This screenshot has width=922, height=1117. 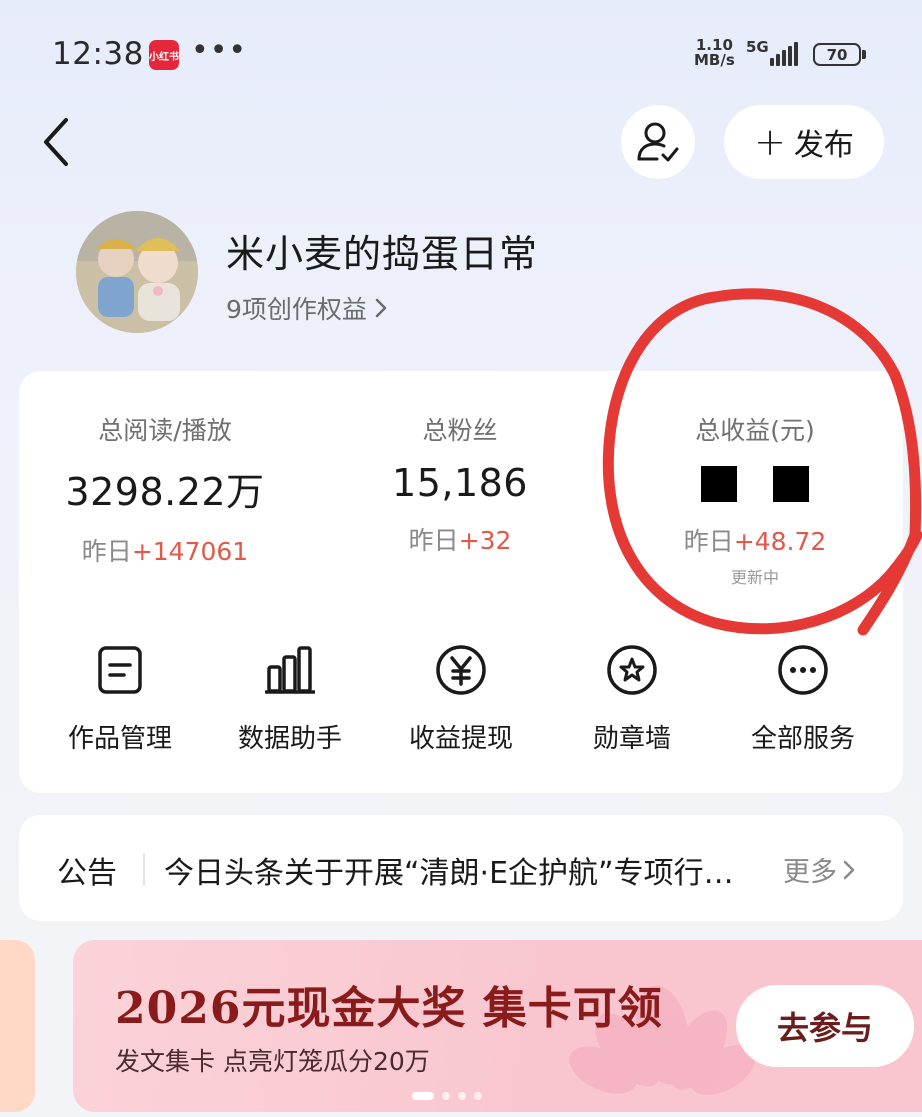 I want to click on announcement-title: 公告, so click(x=87, y=873).